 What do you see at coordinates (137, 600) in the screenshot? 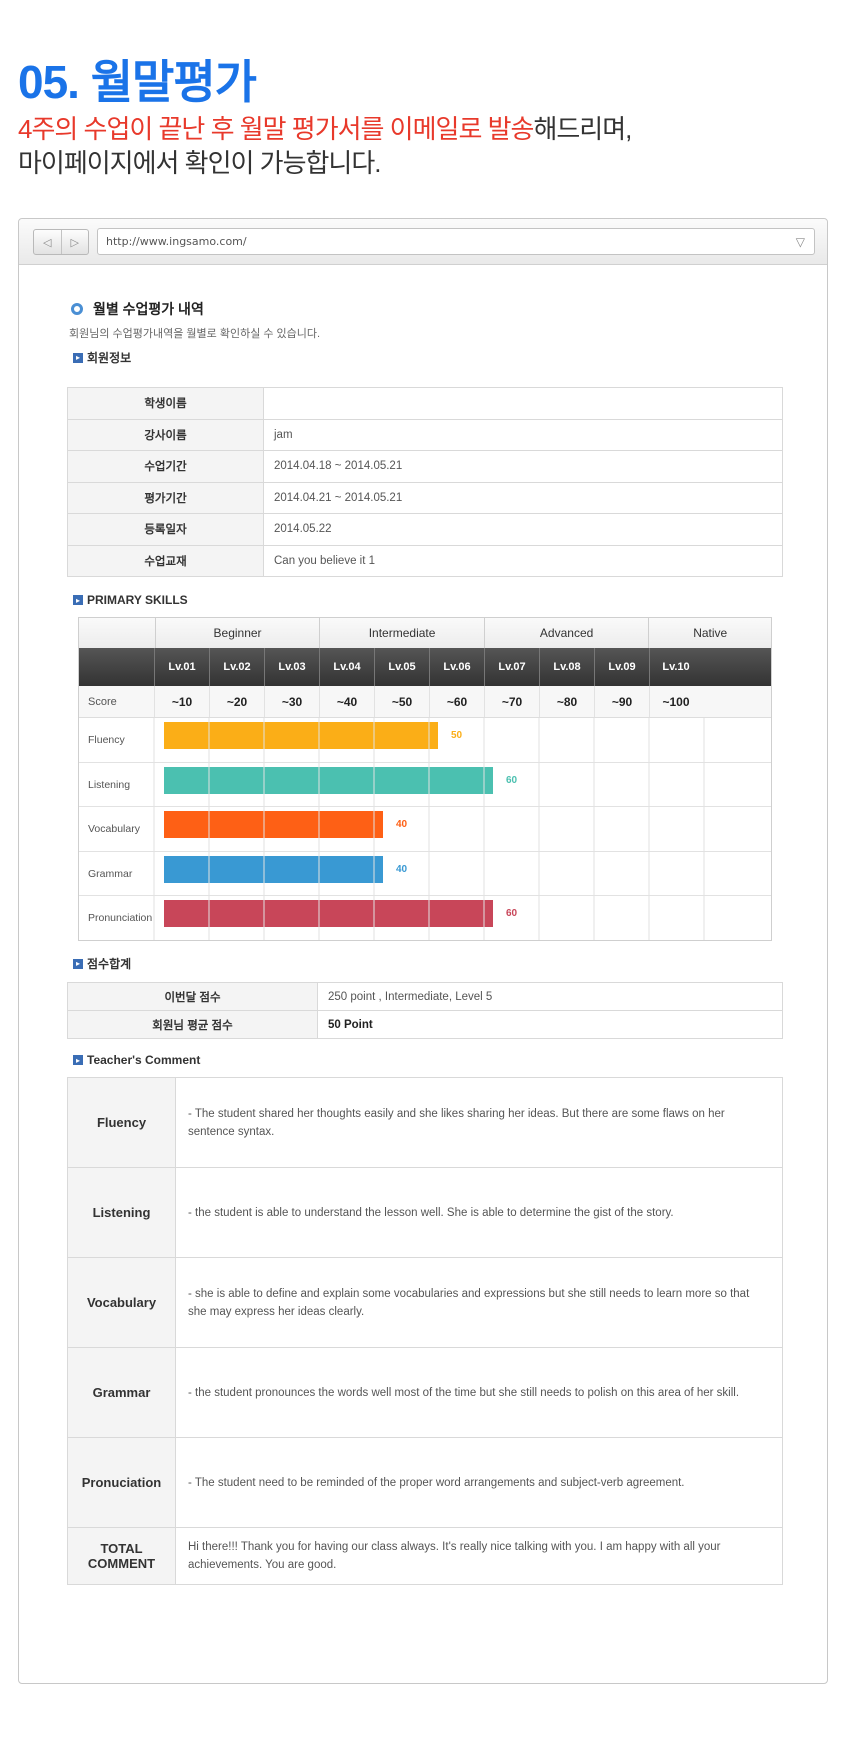
I see `primary-skills-heading-label: PRIMARY SKILLS` at bounding box center [137, 600].